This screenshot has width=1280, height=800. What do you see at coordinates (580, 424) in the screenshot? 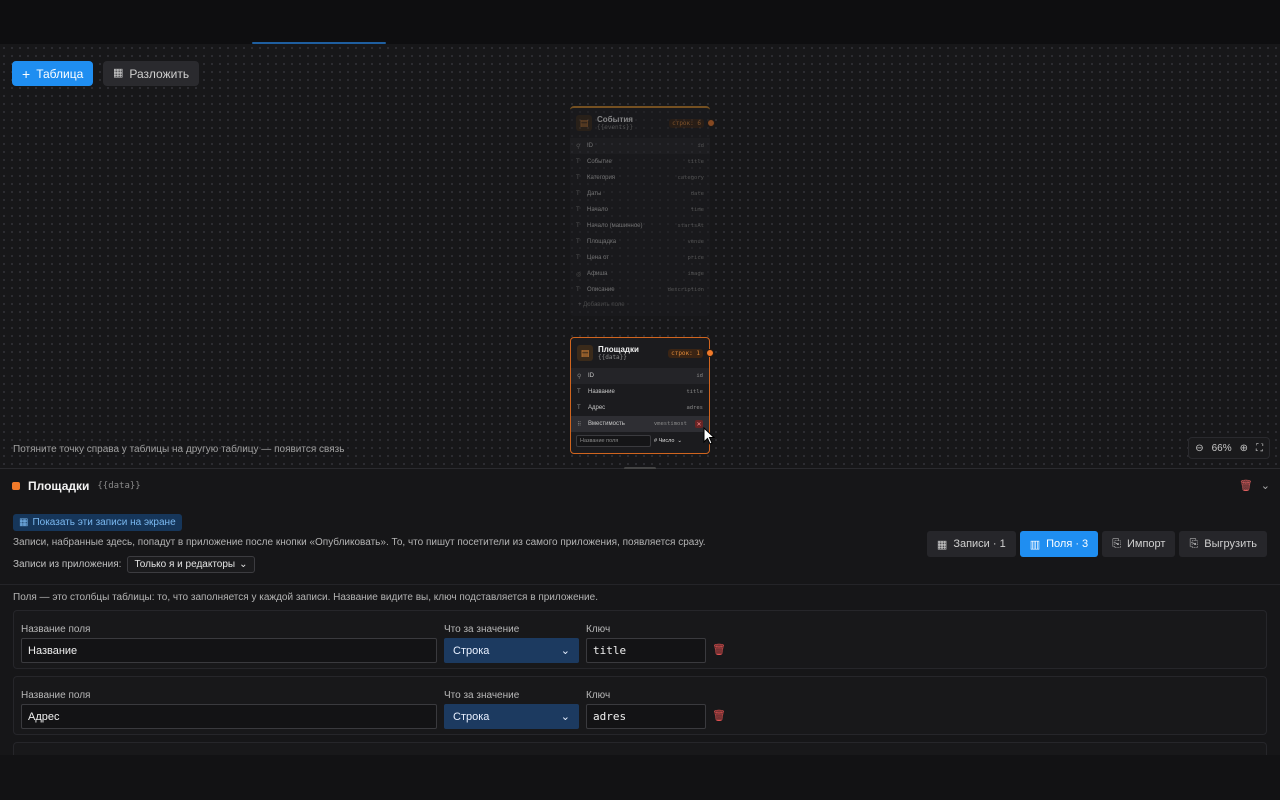
I see `drag-handle-icon: ⠿` at bounding box center [580, 424].